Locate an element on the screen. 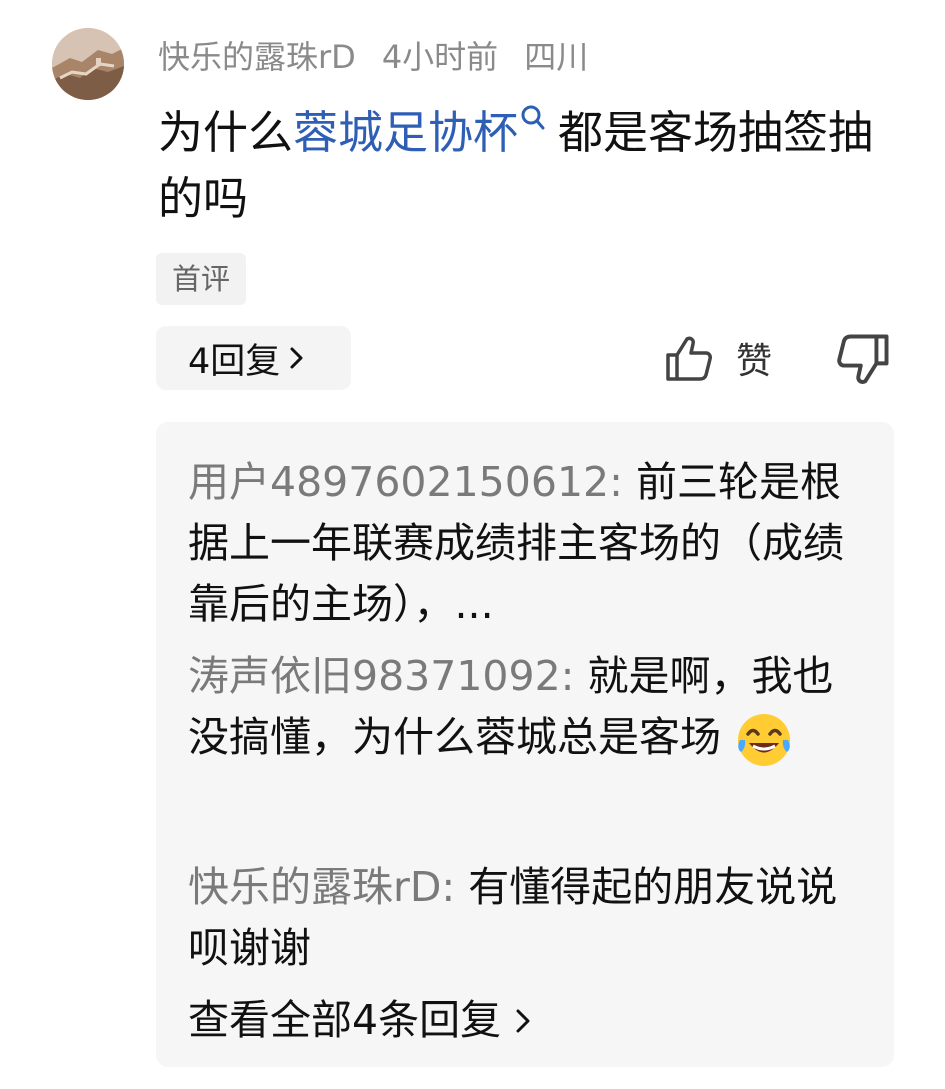  comment-location: 四川 is located at coordinates (556, 57).